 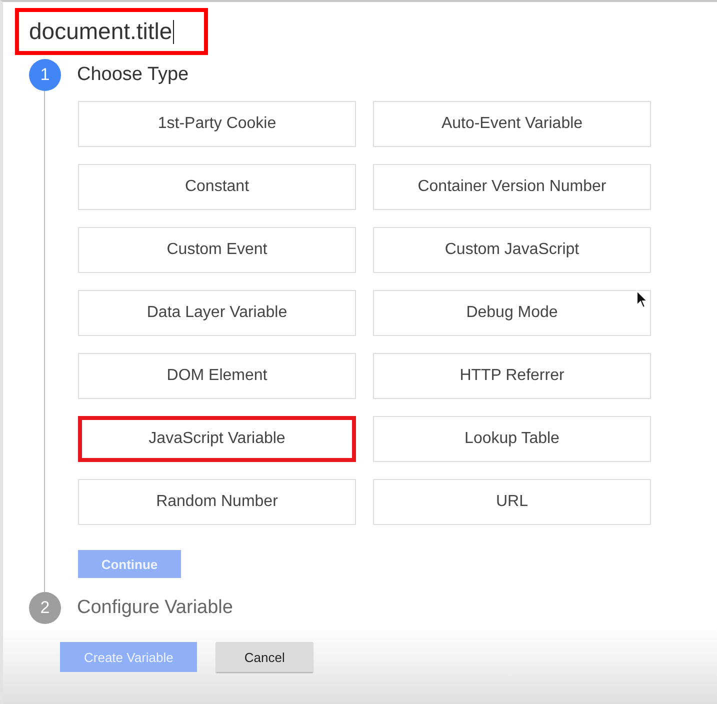 I want to click on cancel-button: Cancel, so click(x=264, y=657).